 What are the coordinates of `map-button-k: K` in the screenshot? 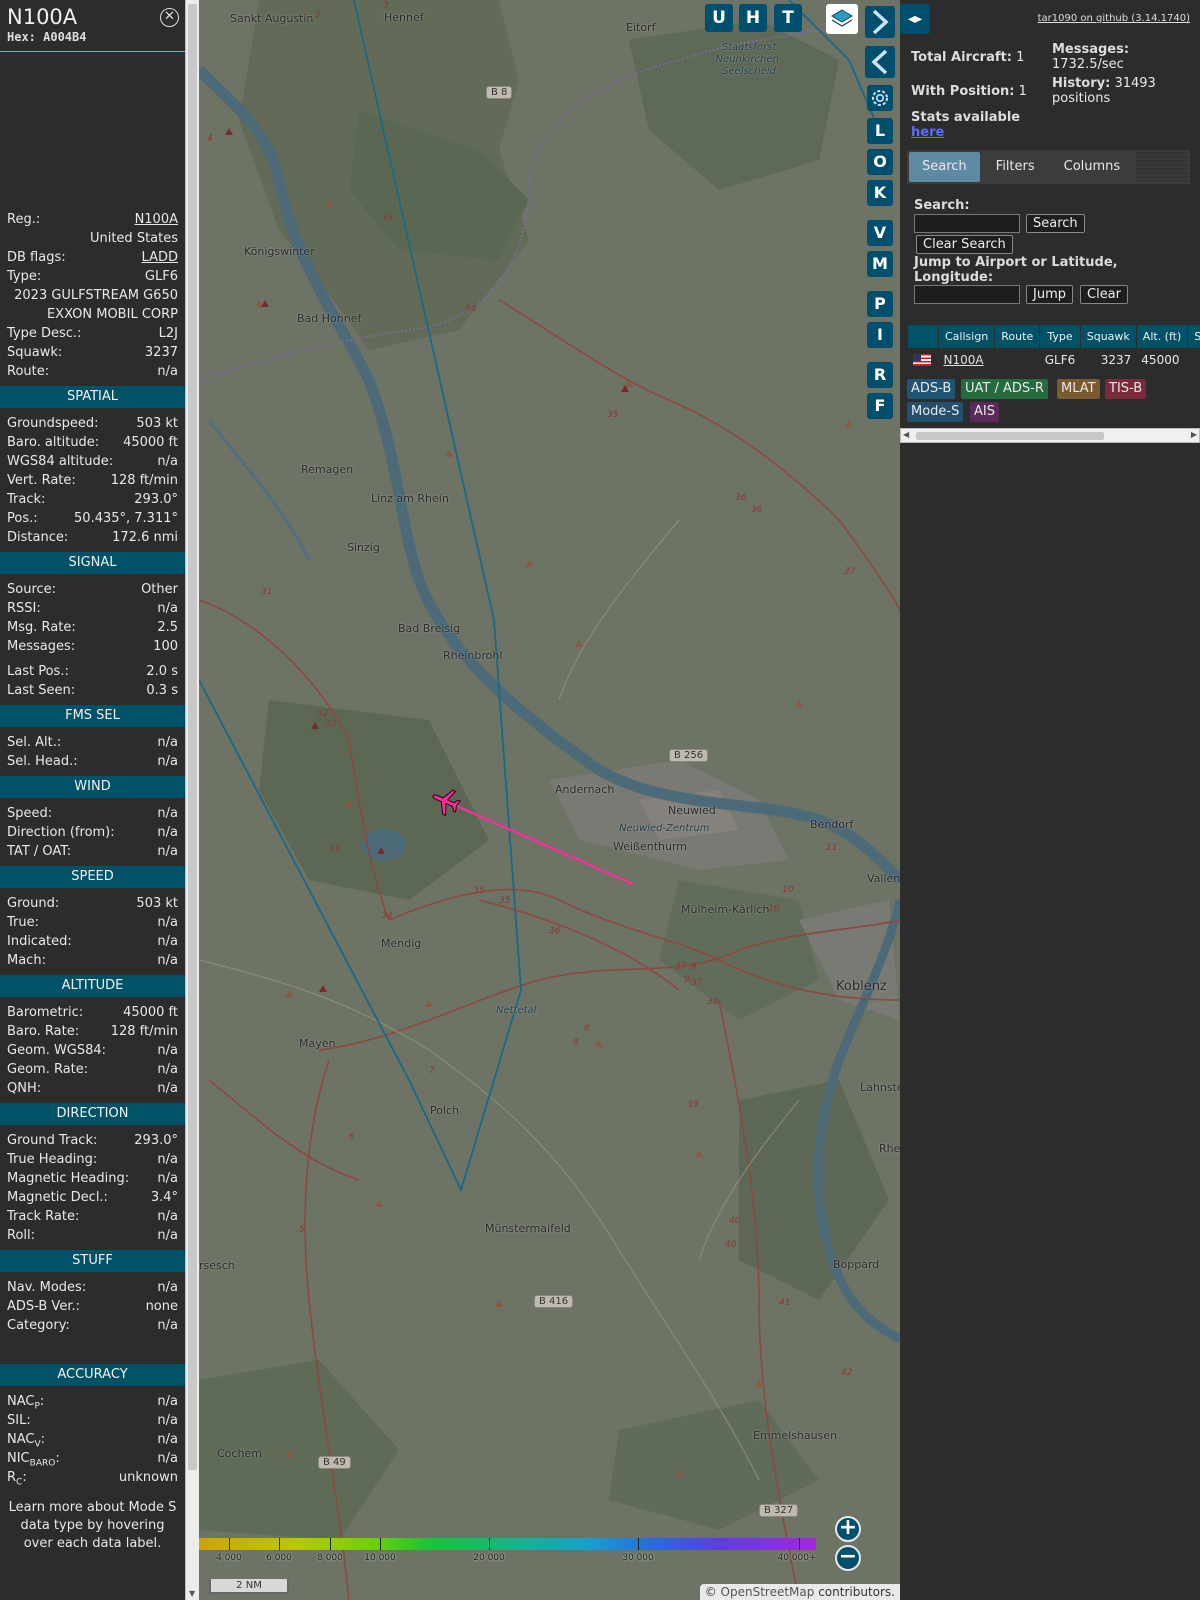 It's located at (880, 193).